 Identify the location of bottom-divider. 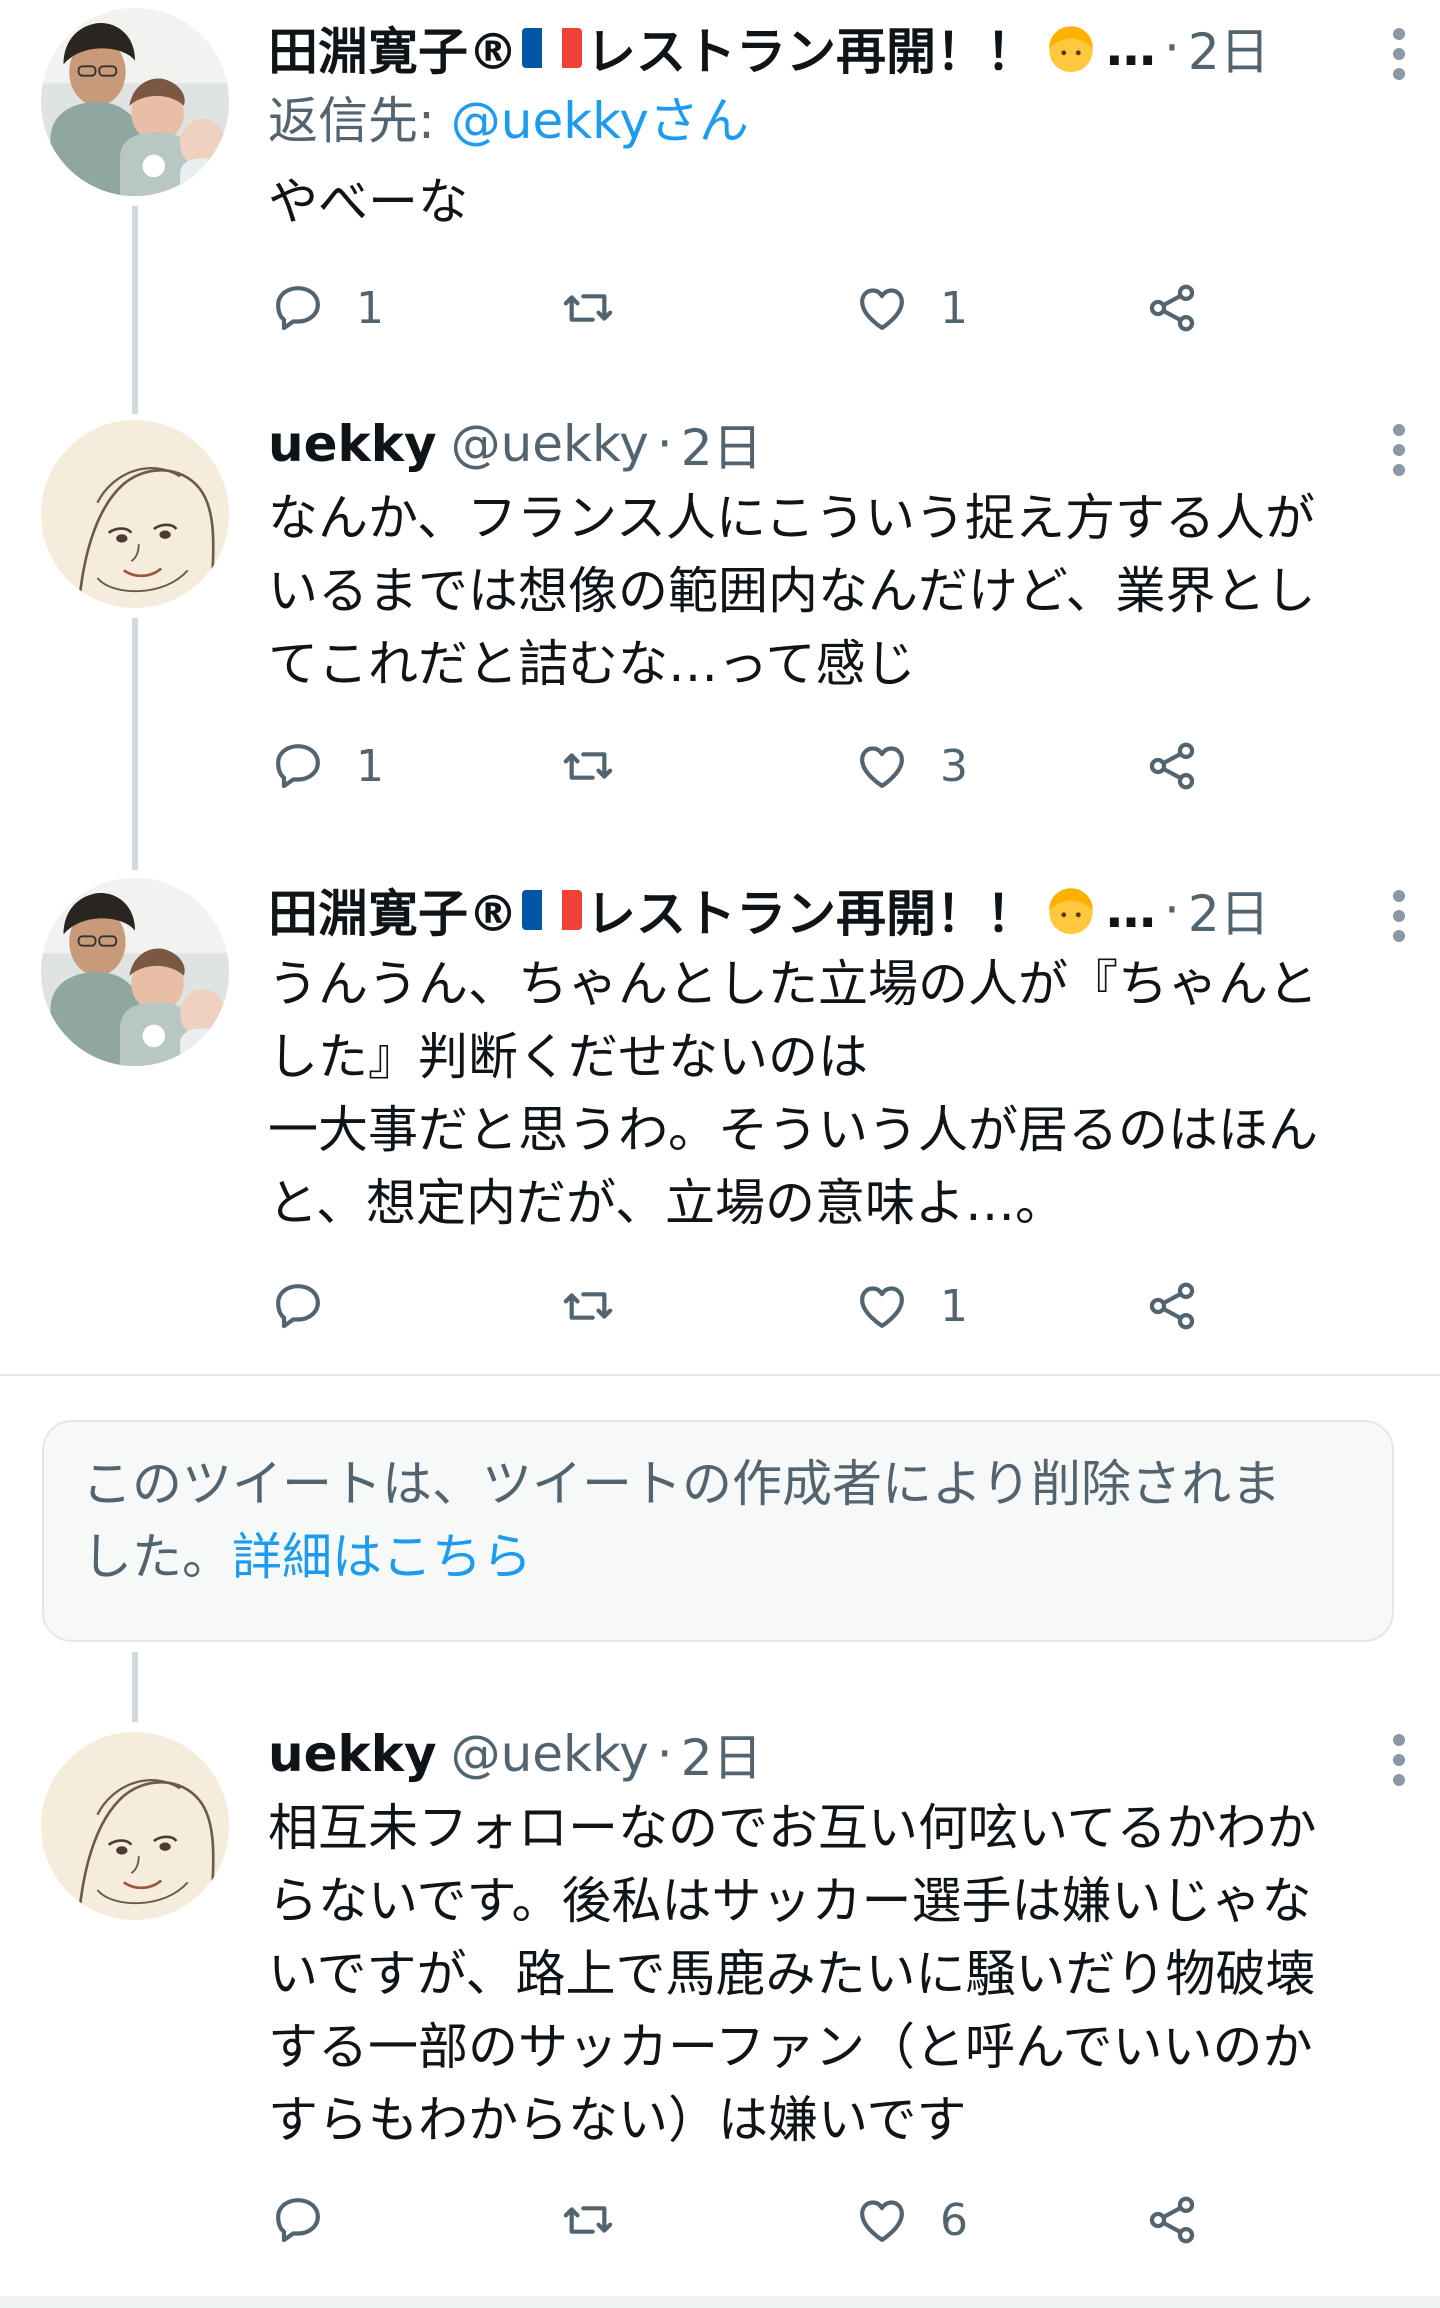
(720, 2302).